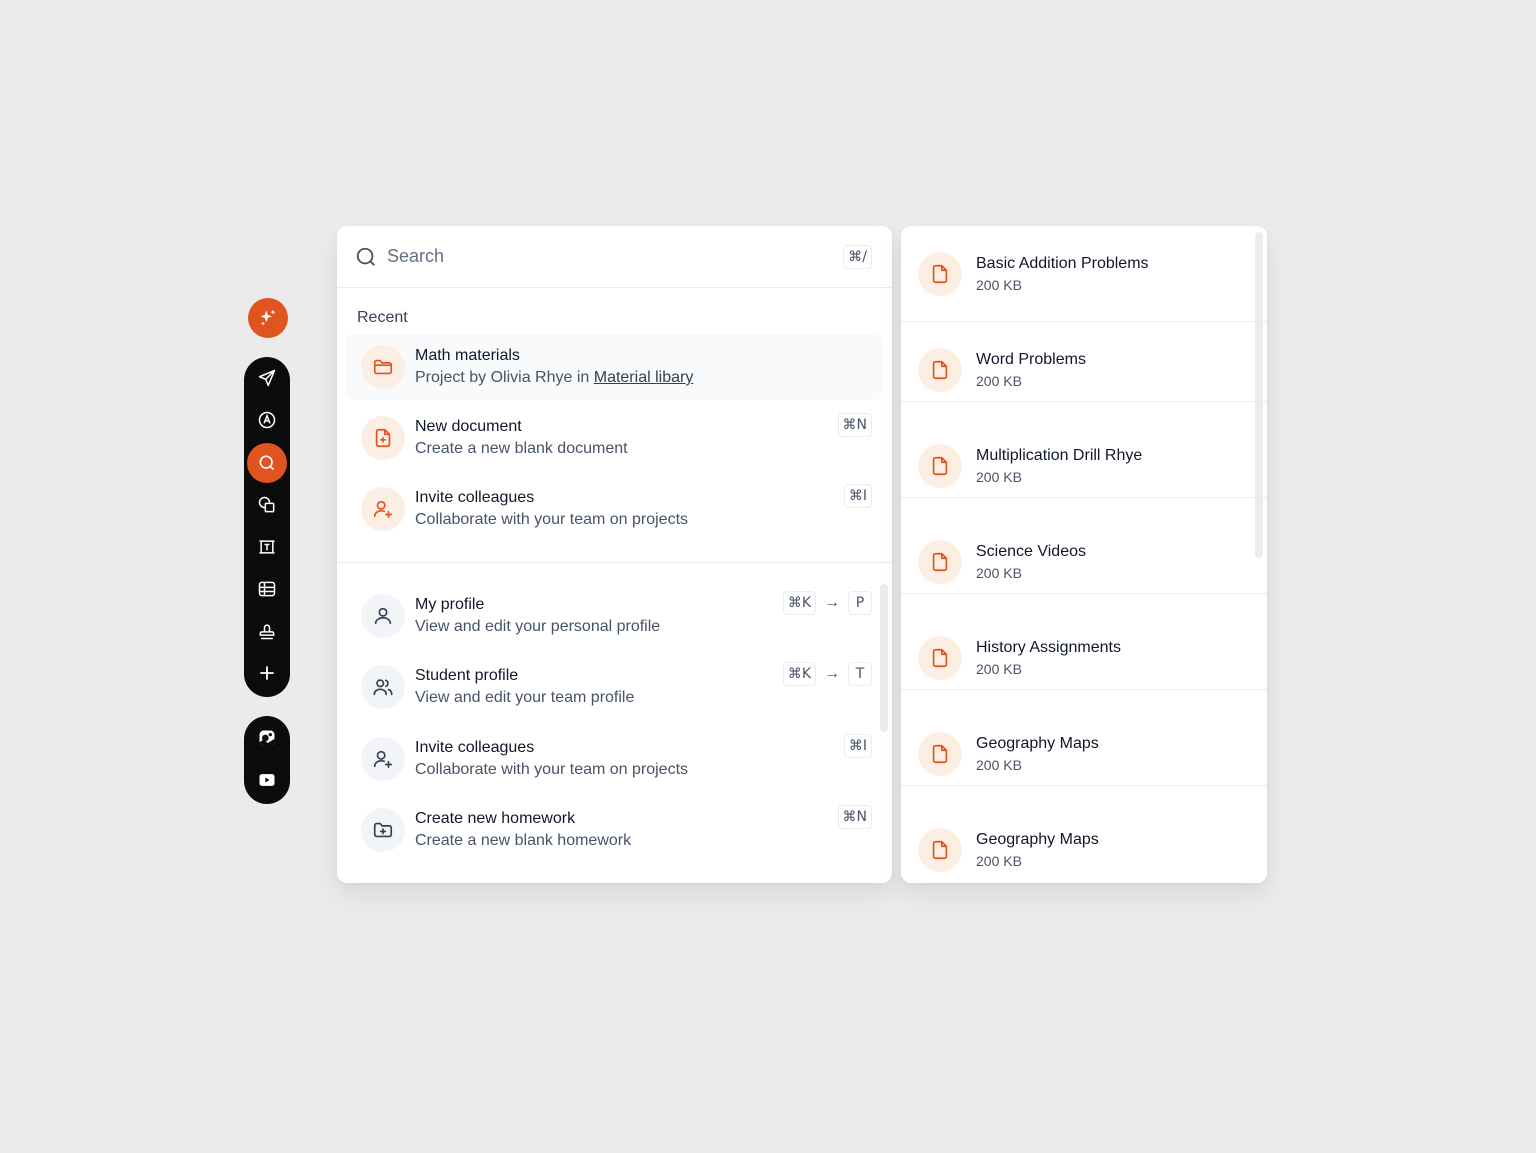 The image size is (1536, 1153). What do you see at coordinates (267, 378) in the screenshot?
I see `tool-send` at bounding box center [267, 378].